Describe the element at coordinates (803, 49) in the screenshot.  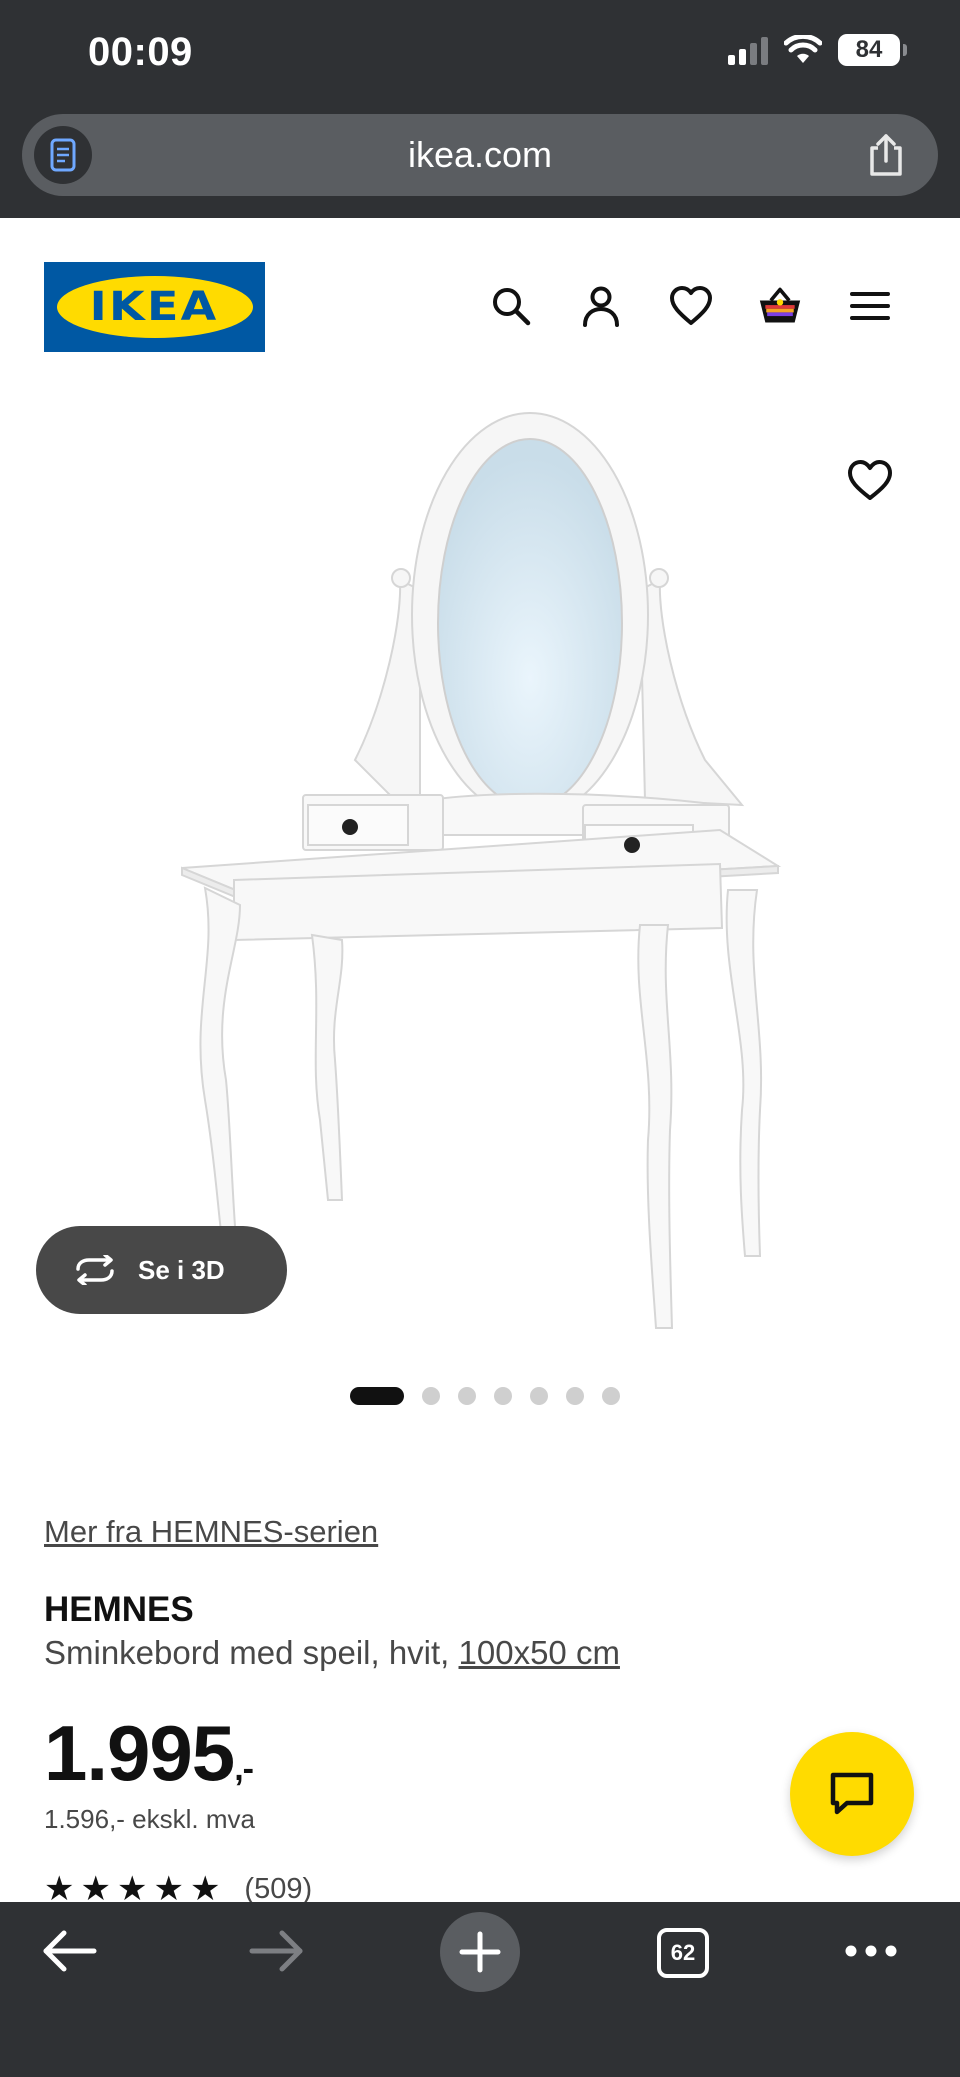
I see `wifi-icon` at that location.